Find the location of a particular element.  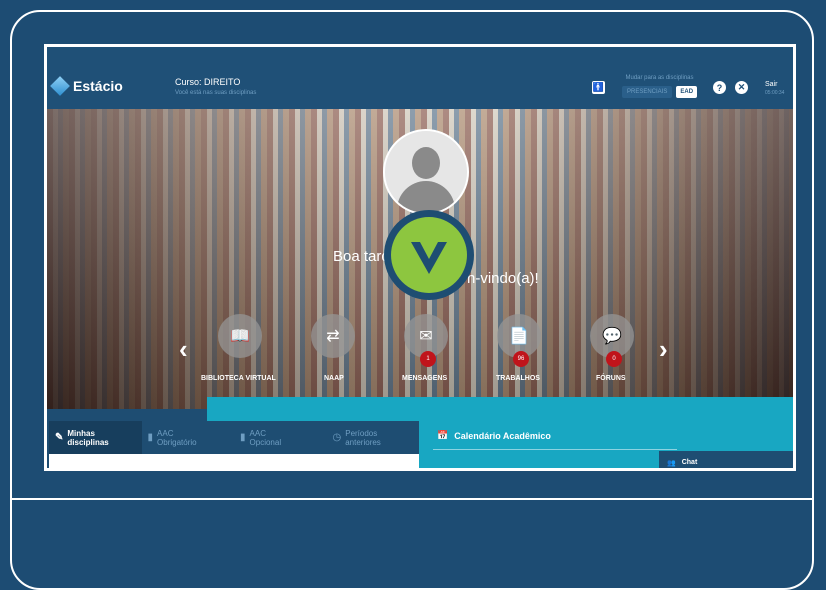

calendar-divider is located at coordinates (555, 449).